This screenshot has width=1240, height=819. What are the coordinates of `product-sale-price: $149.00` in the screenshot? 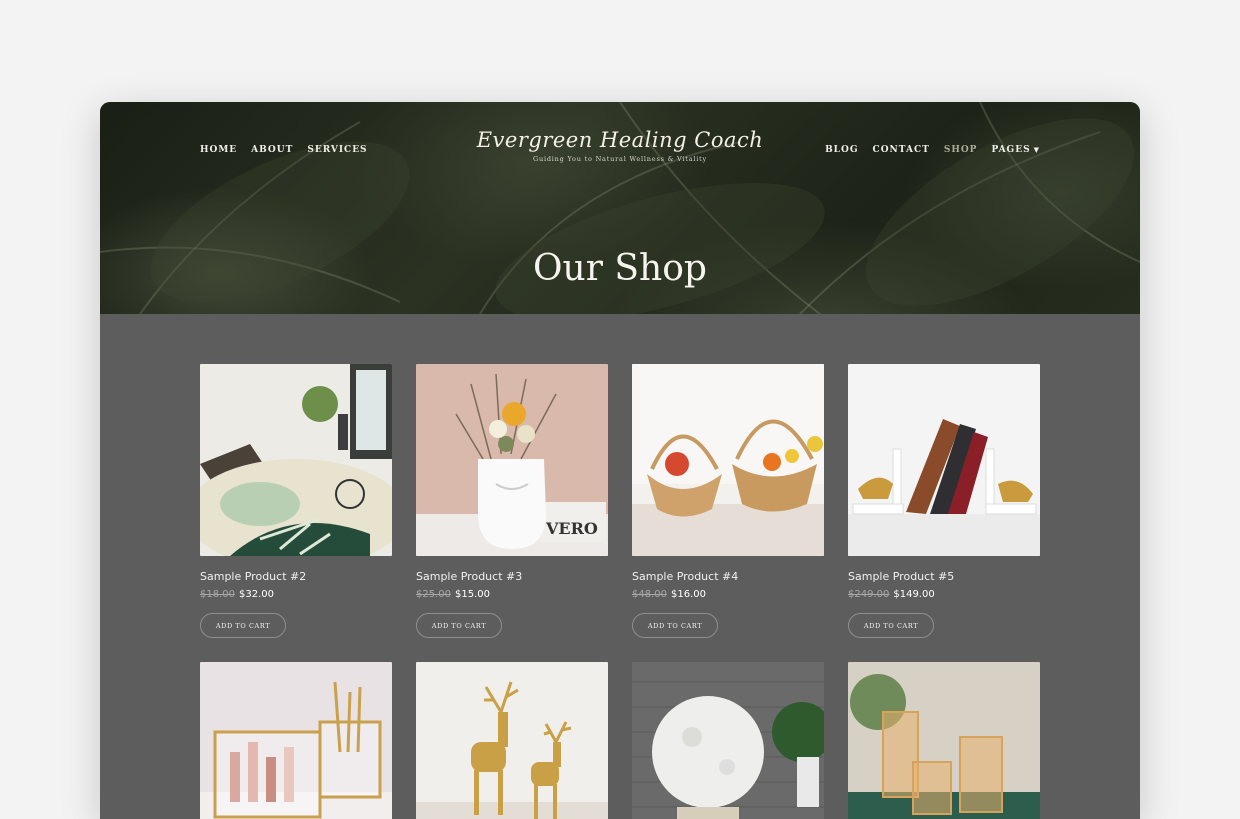 It's located at (914, 594).